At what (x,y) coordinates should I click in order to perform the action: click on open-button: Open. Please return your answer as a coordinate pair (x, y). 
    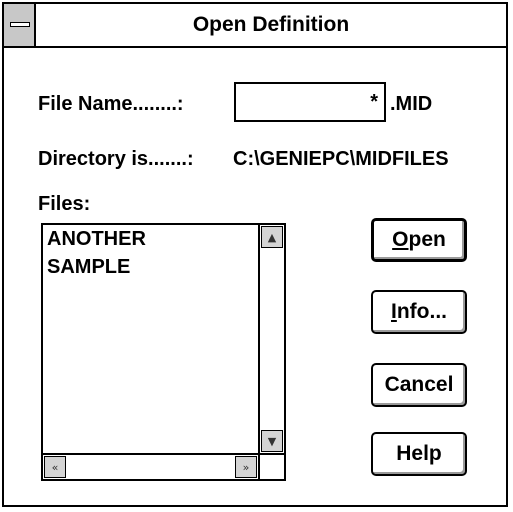
    Looking at the image, I should click on (419, 240).